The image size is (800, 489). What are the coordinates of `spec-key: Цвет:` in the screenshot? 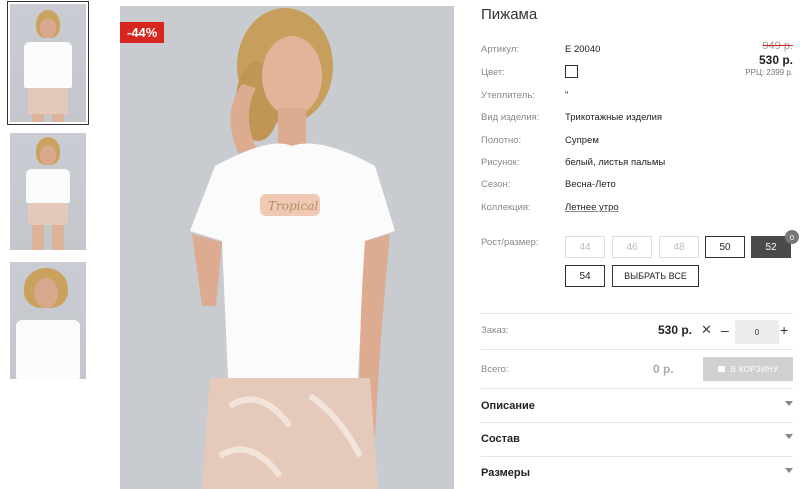 It's located at (493, 72).